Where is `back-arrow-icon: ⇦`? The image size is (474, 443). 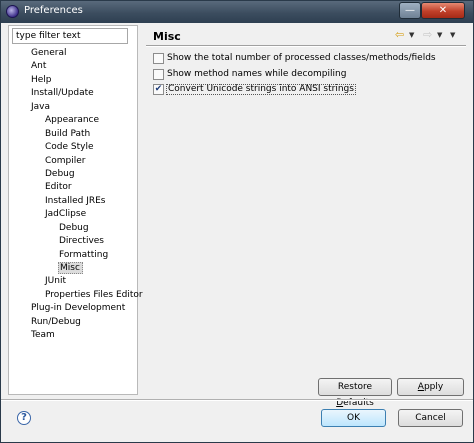
back-arrow-icon: ⇦ is located at coordinates (399, 35).